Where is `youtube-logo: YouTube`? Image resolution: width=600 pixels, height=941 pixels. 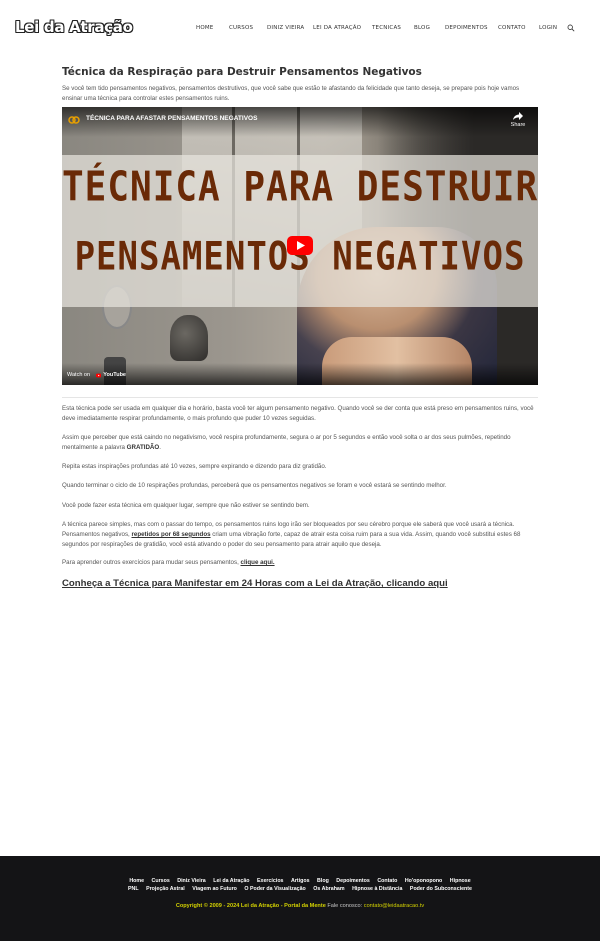
youtube-logo: YouTube is located at coordinates (111, 375).